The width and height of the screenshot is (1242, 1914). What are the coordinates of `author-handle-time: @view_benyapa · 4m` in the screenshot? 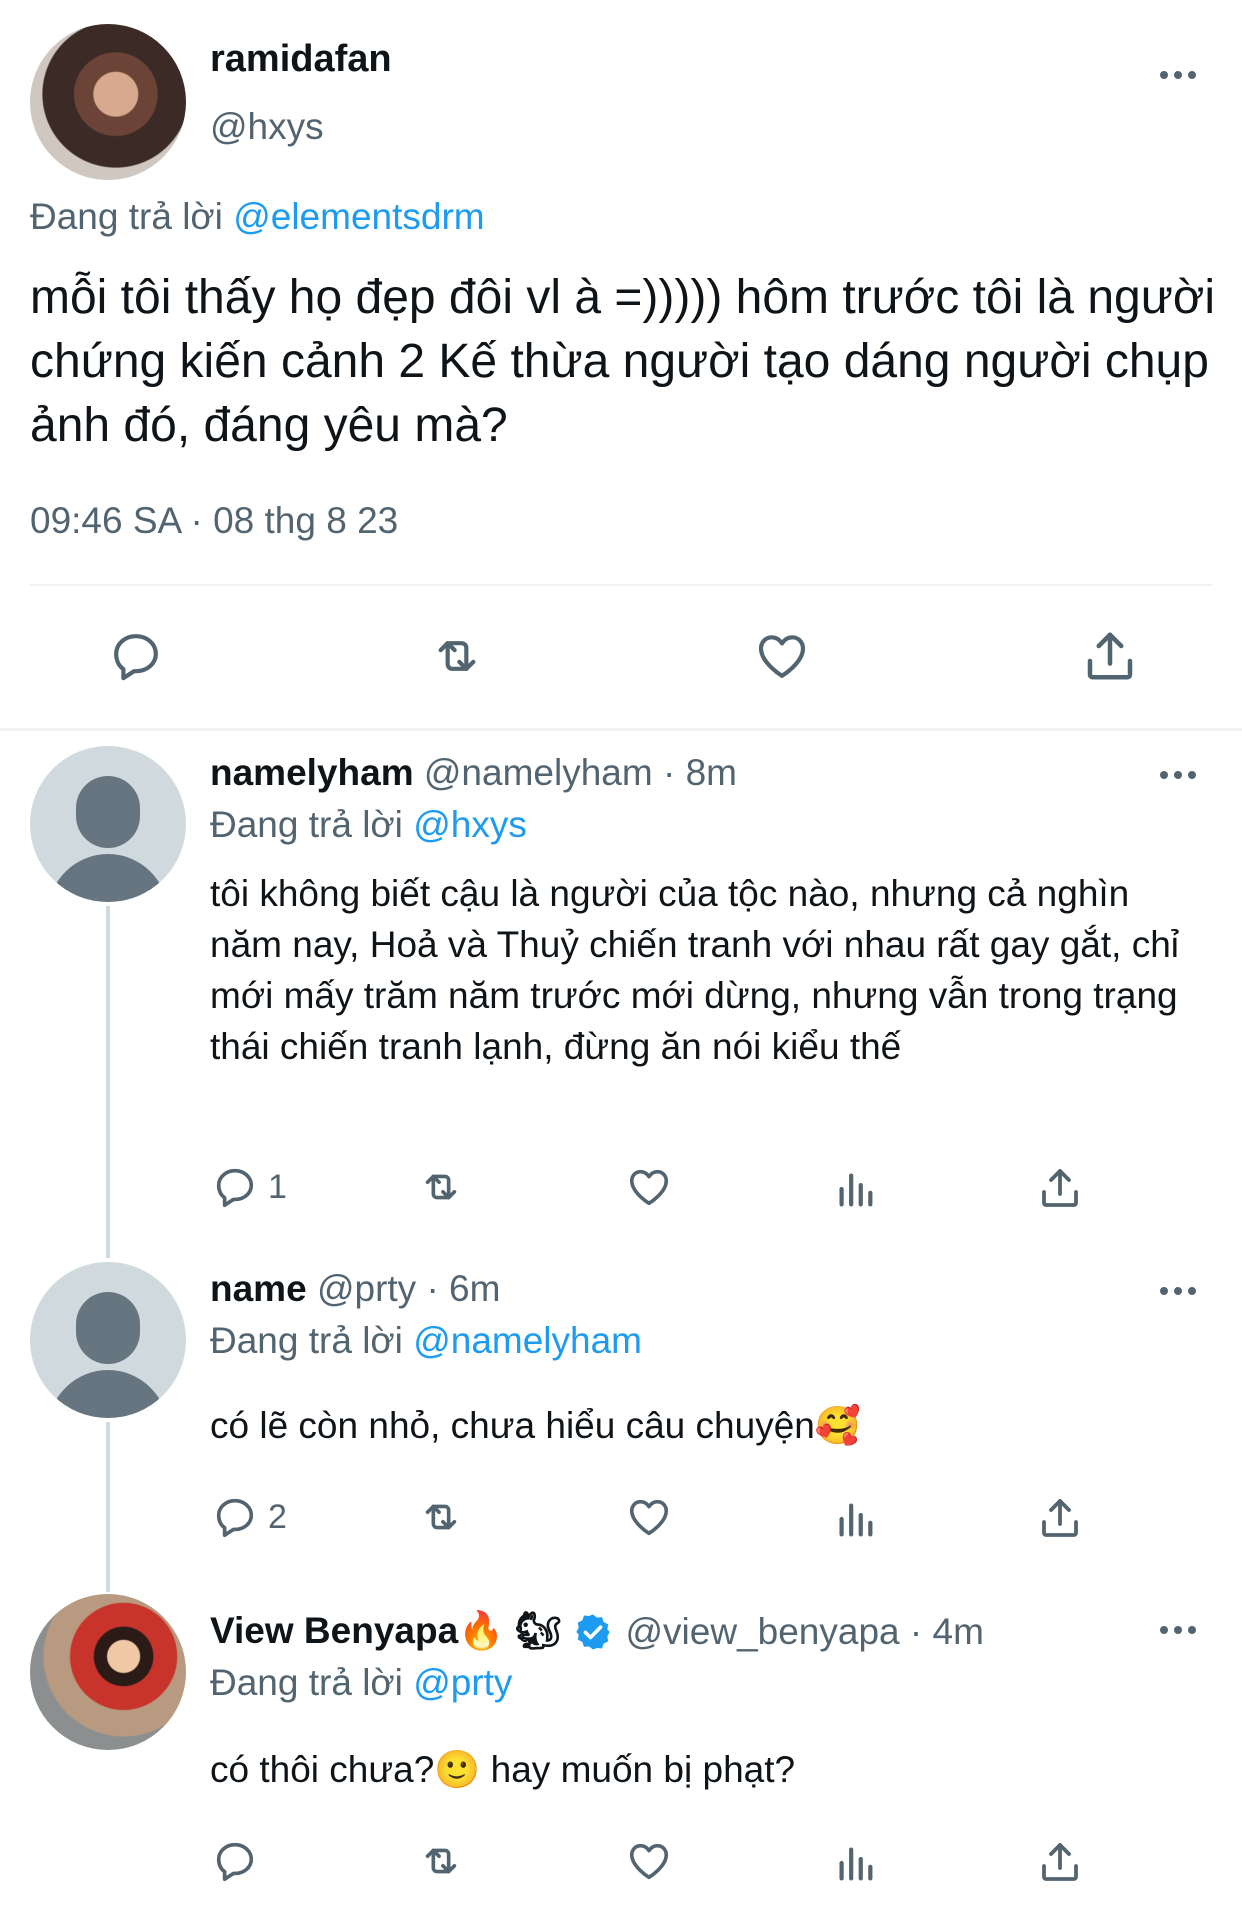 It's located at (804, 1632).